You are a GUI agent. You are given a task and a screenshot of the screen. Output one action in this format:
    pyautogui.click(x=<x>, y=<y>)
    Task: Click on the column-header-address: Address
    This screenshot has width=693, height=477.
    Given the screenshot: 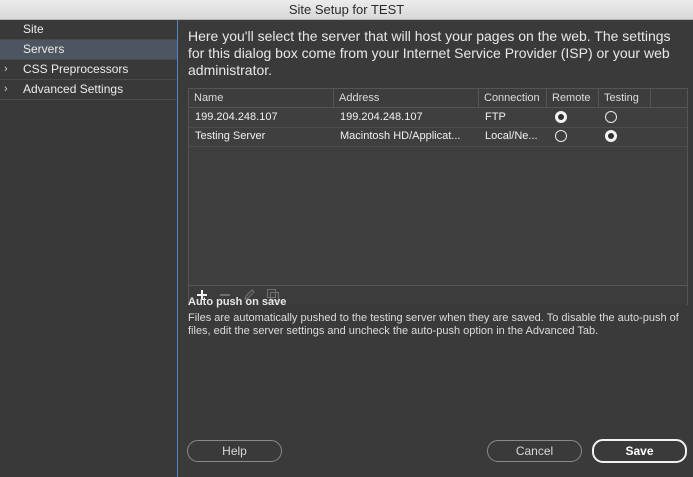 What is the action you would take?
    pyautogui.click(x=406, y=98)
    